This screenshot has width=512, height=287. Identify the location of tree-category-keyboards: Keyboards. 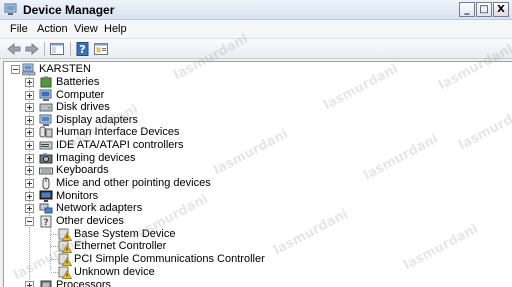
(154, 170).